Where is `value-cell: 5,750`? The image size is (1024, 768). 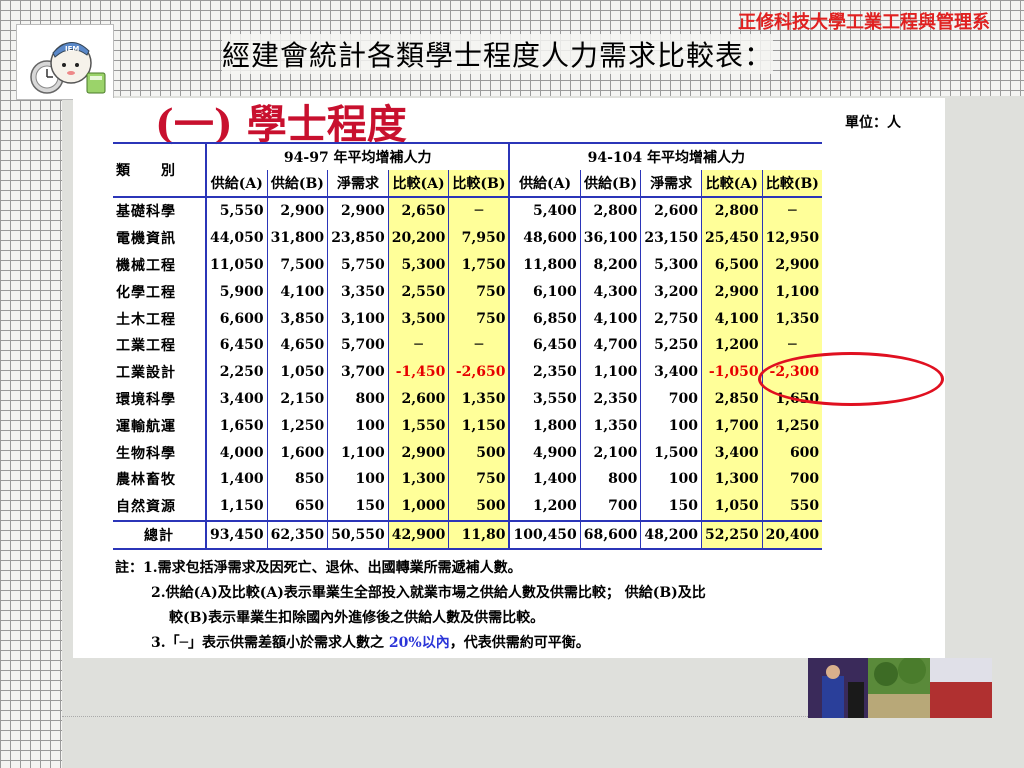 value-cell: 5,750 is located at coordinates (358, 265).